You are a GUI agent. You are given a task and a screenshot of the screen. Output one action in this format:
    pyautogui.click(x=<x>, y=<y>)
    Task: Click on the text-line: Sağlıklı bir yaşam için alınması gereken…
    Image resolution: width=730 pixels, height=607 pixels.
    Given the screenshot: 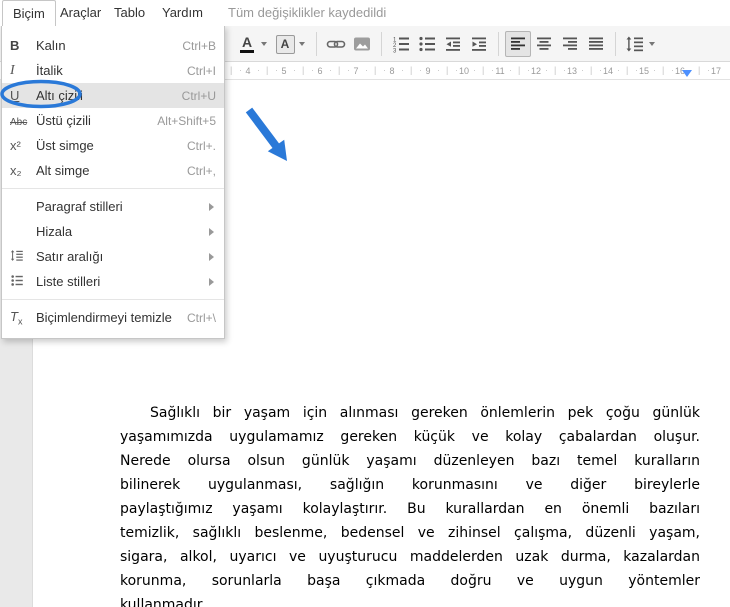 What is the action you would take?
    pyautogui.click(x=410, y=414)
    